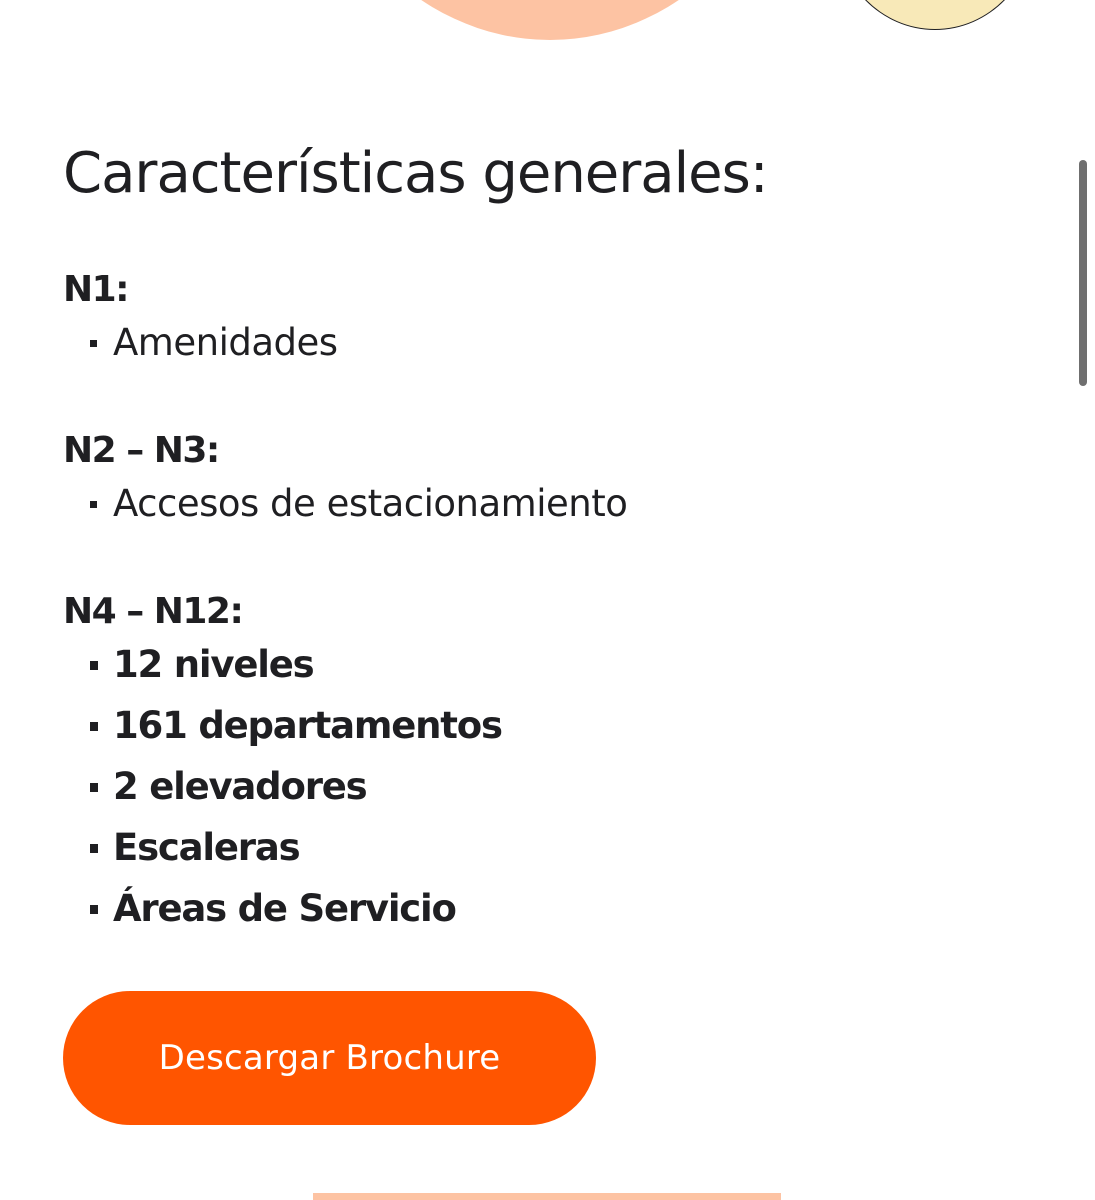 The width and height of the screenshot is (1095, 1200). I want to click on level-heading: N1:, so click(96, 289).